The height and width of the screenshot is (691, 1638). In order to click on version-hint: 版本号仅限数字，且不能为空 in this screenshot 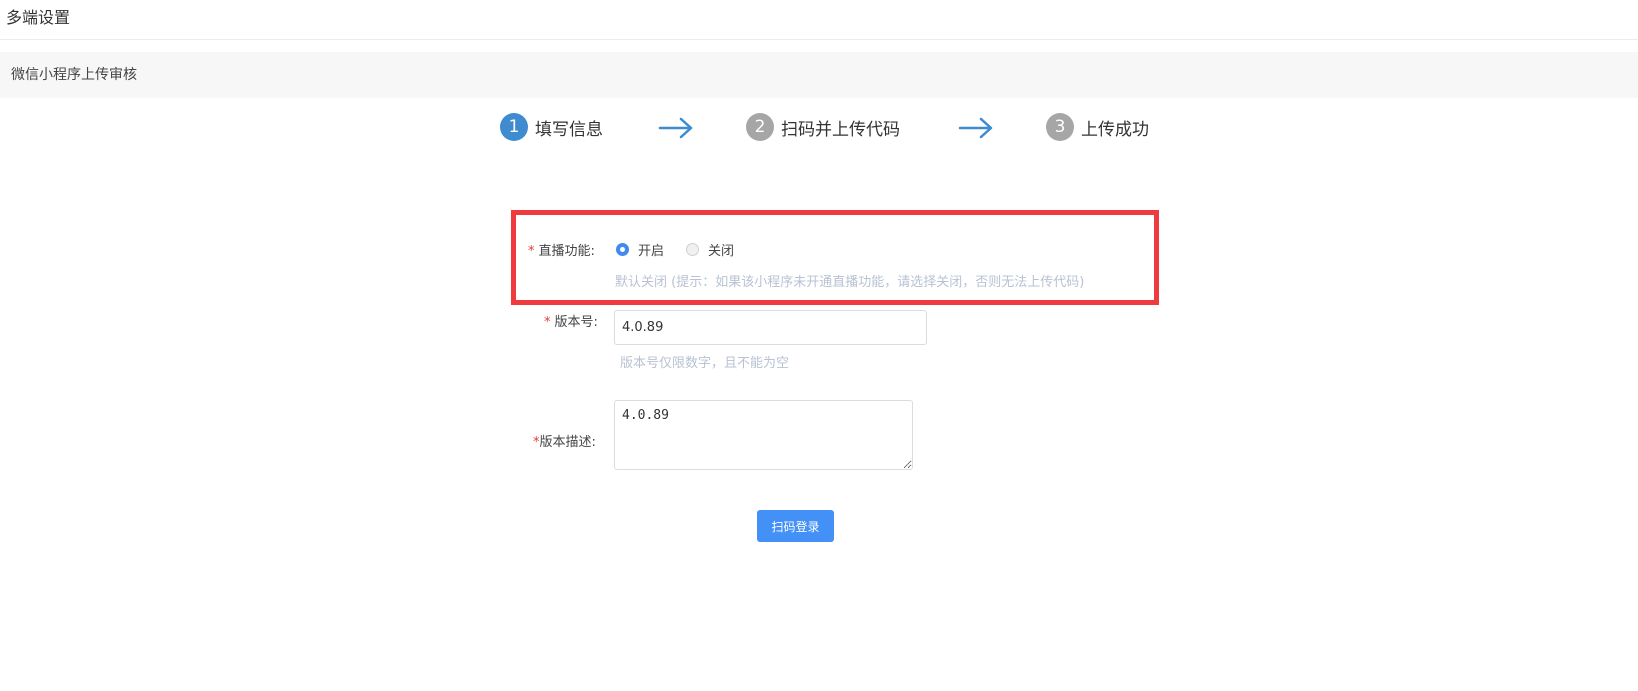, I will do `click(705, 363)`.